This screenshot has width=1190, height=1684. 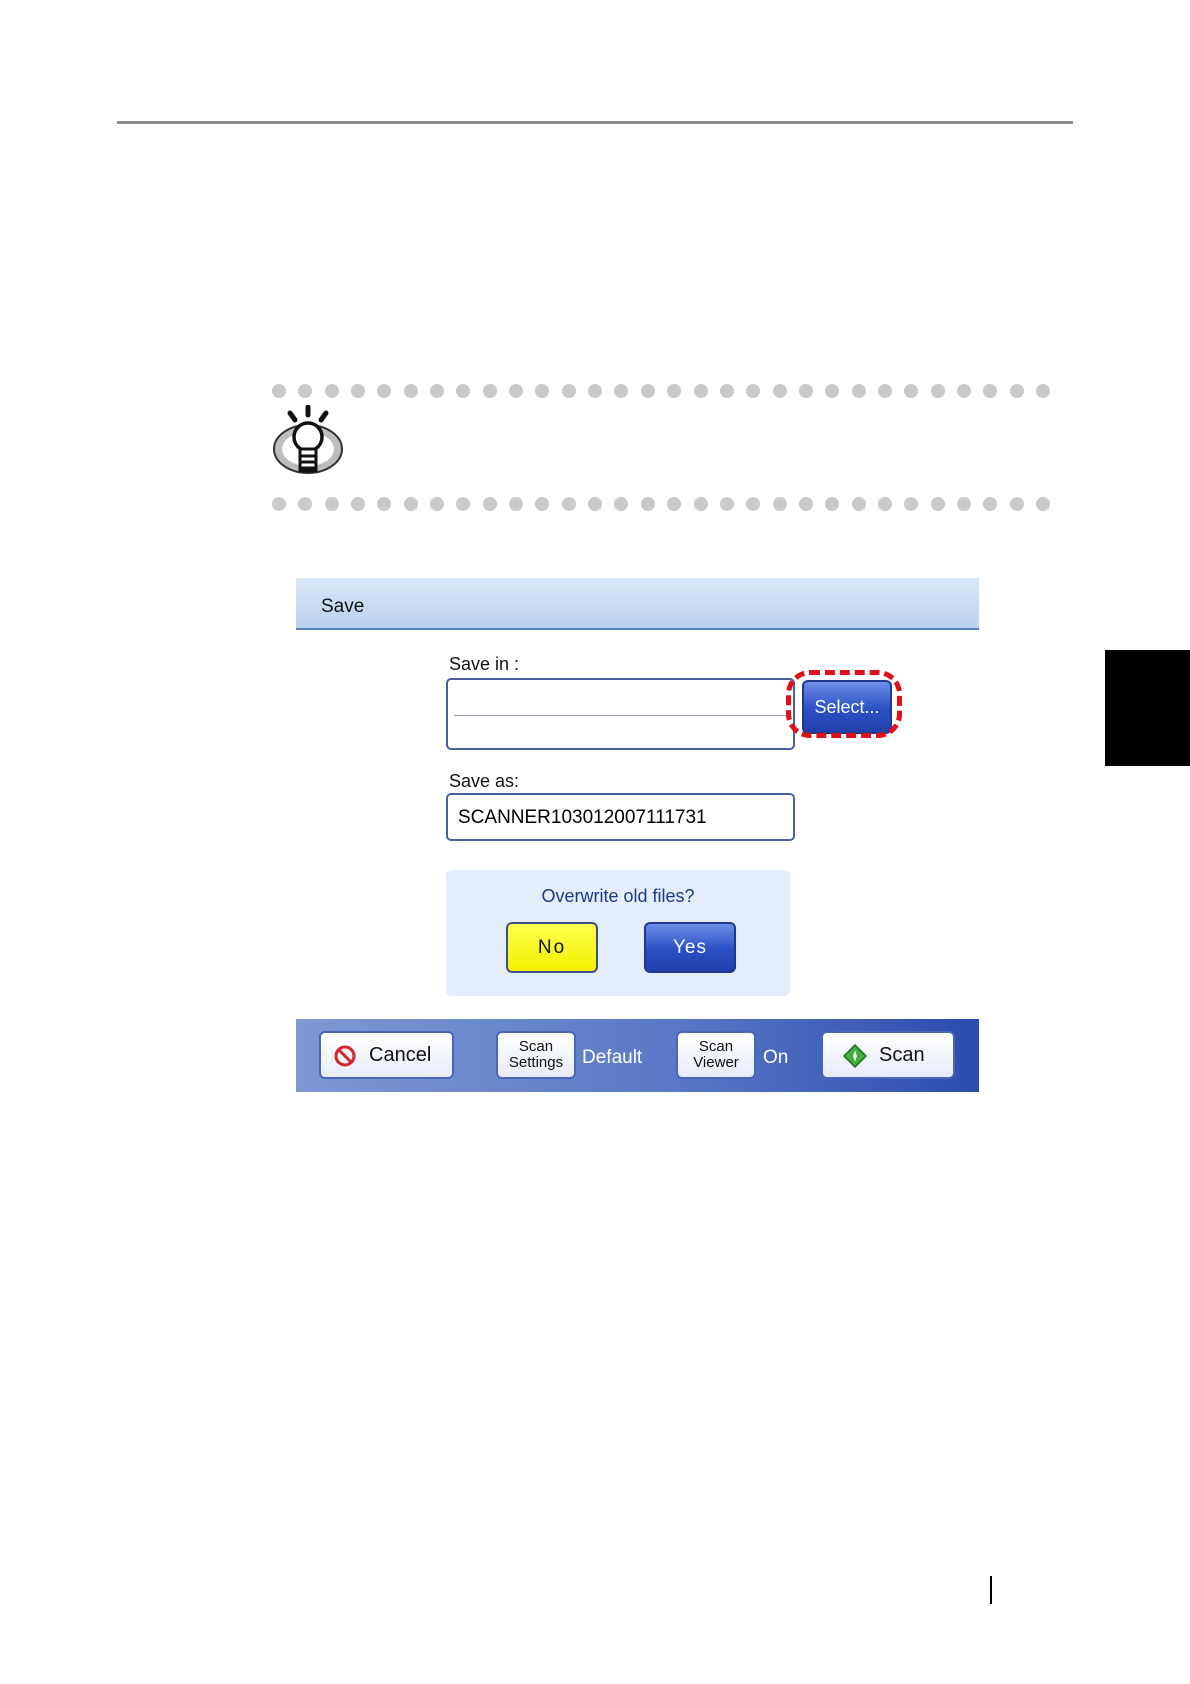 I want to click on scan-viewer-label-line1: Scan, so click(x=716, y=1046).